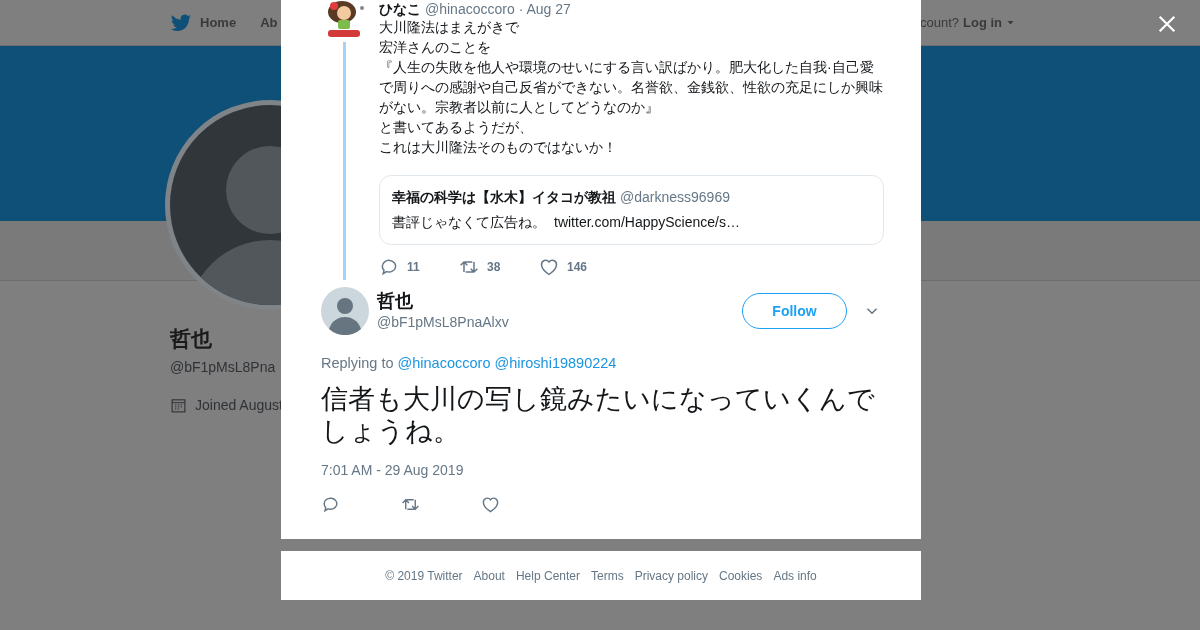 This screenshot has height=630, width=1200. Describe the element at coordinates (395, 300) in the screenshot. I see `author-name: 哲也` at that location.